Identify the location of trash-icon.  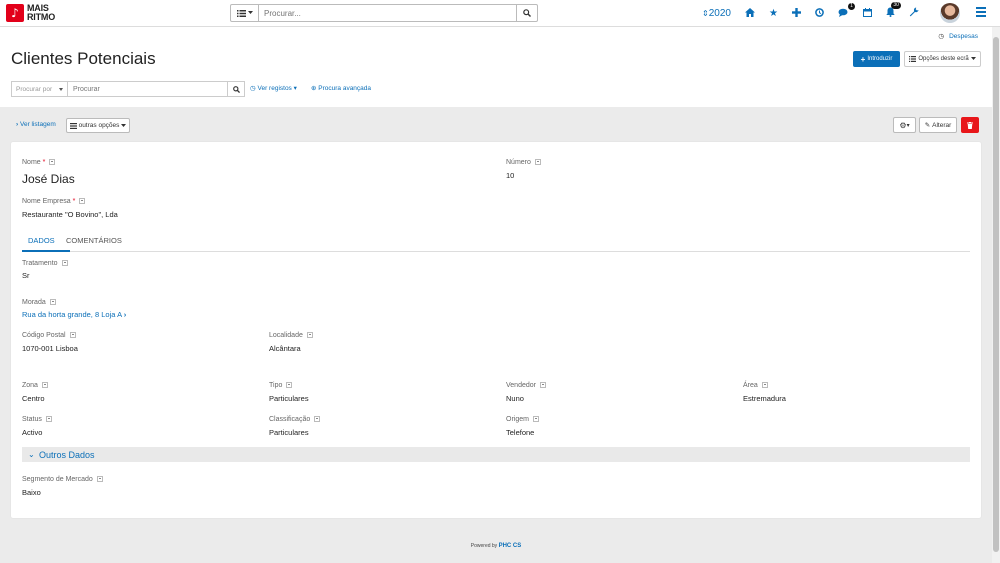
(970, 125).